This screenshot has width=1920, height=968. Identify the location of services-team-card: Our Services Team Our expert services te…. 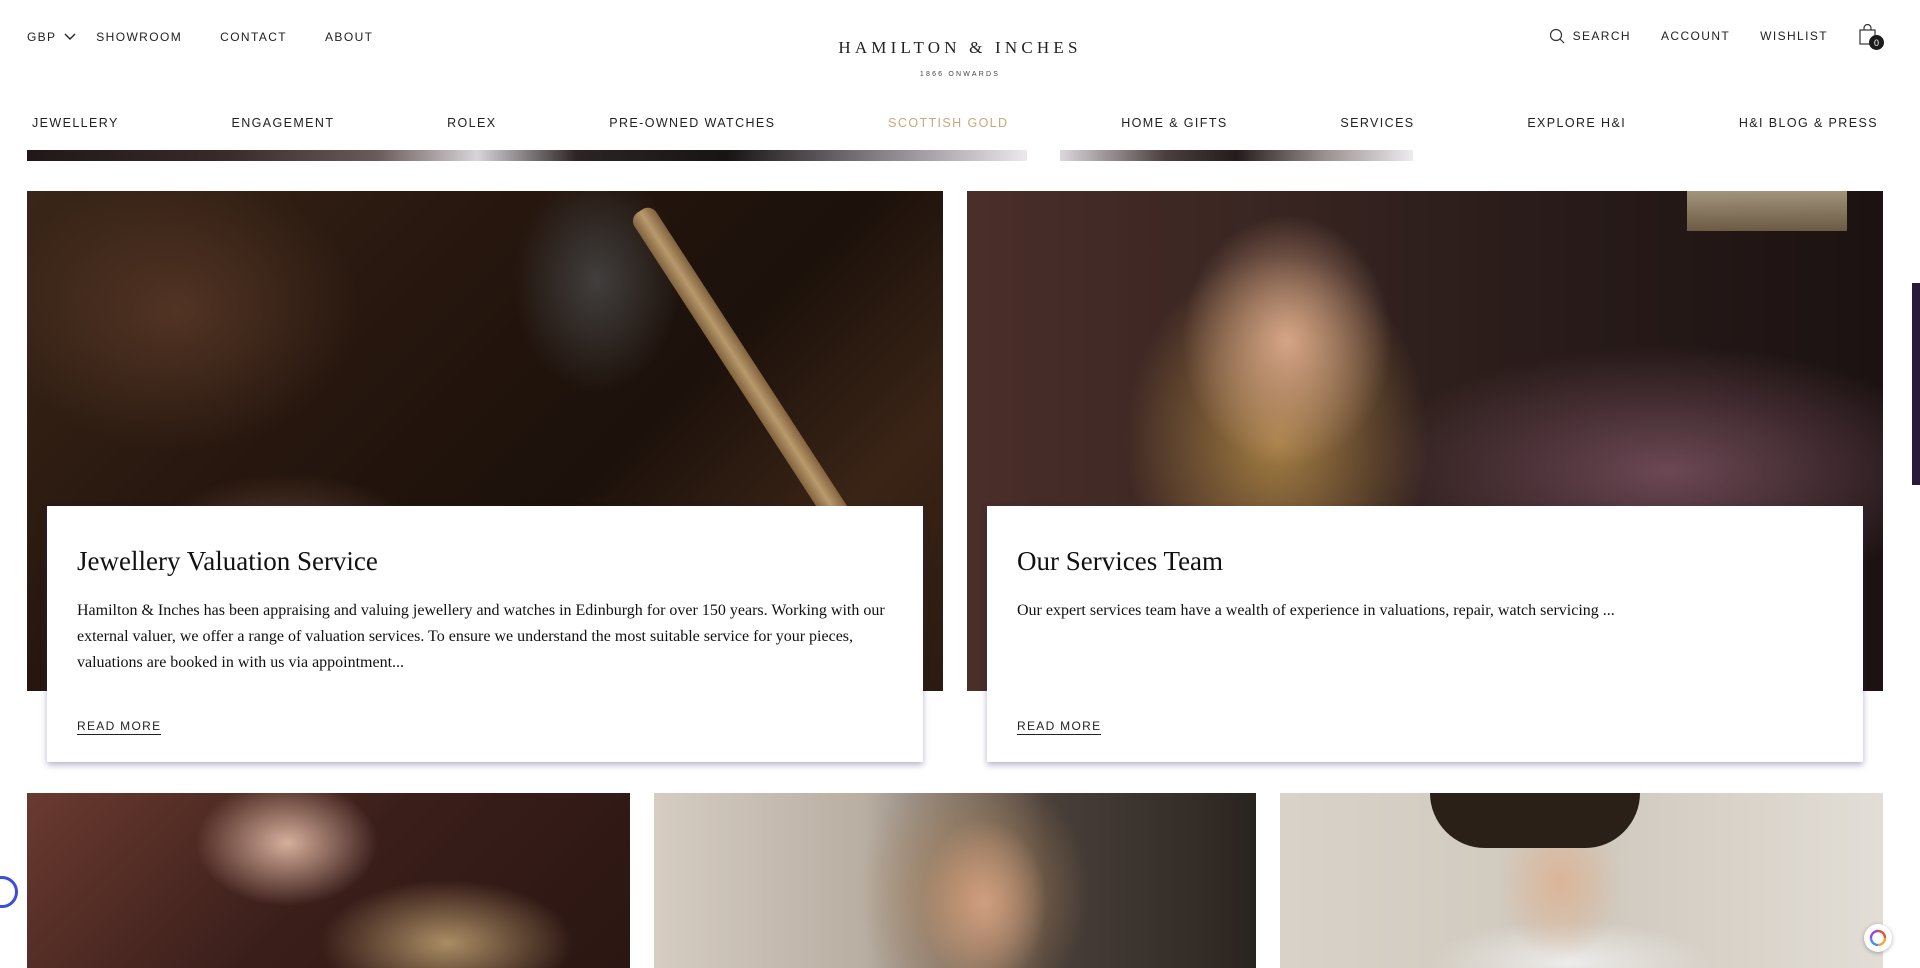
(1425, 634).